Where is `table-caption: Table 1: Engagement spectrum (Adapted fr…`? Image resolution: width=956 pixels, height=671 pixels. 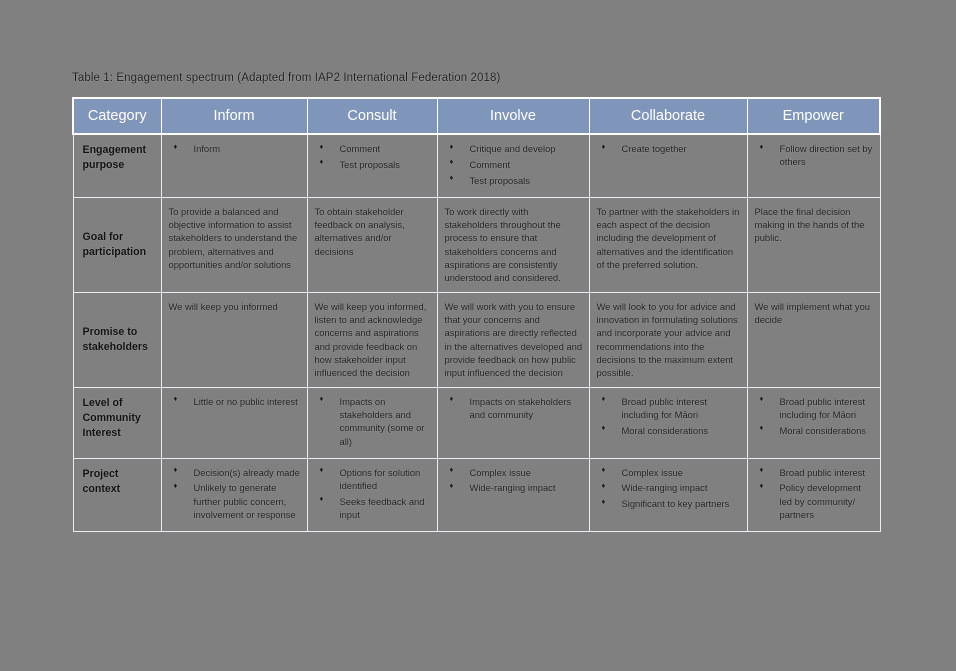
table-caption: Table 1: Engagement spectrum (Adapted fr… is located at coordinates (286, 78).